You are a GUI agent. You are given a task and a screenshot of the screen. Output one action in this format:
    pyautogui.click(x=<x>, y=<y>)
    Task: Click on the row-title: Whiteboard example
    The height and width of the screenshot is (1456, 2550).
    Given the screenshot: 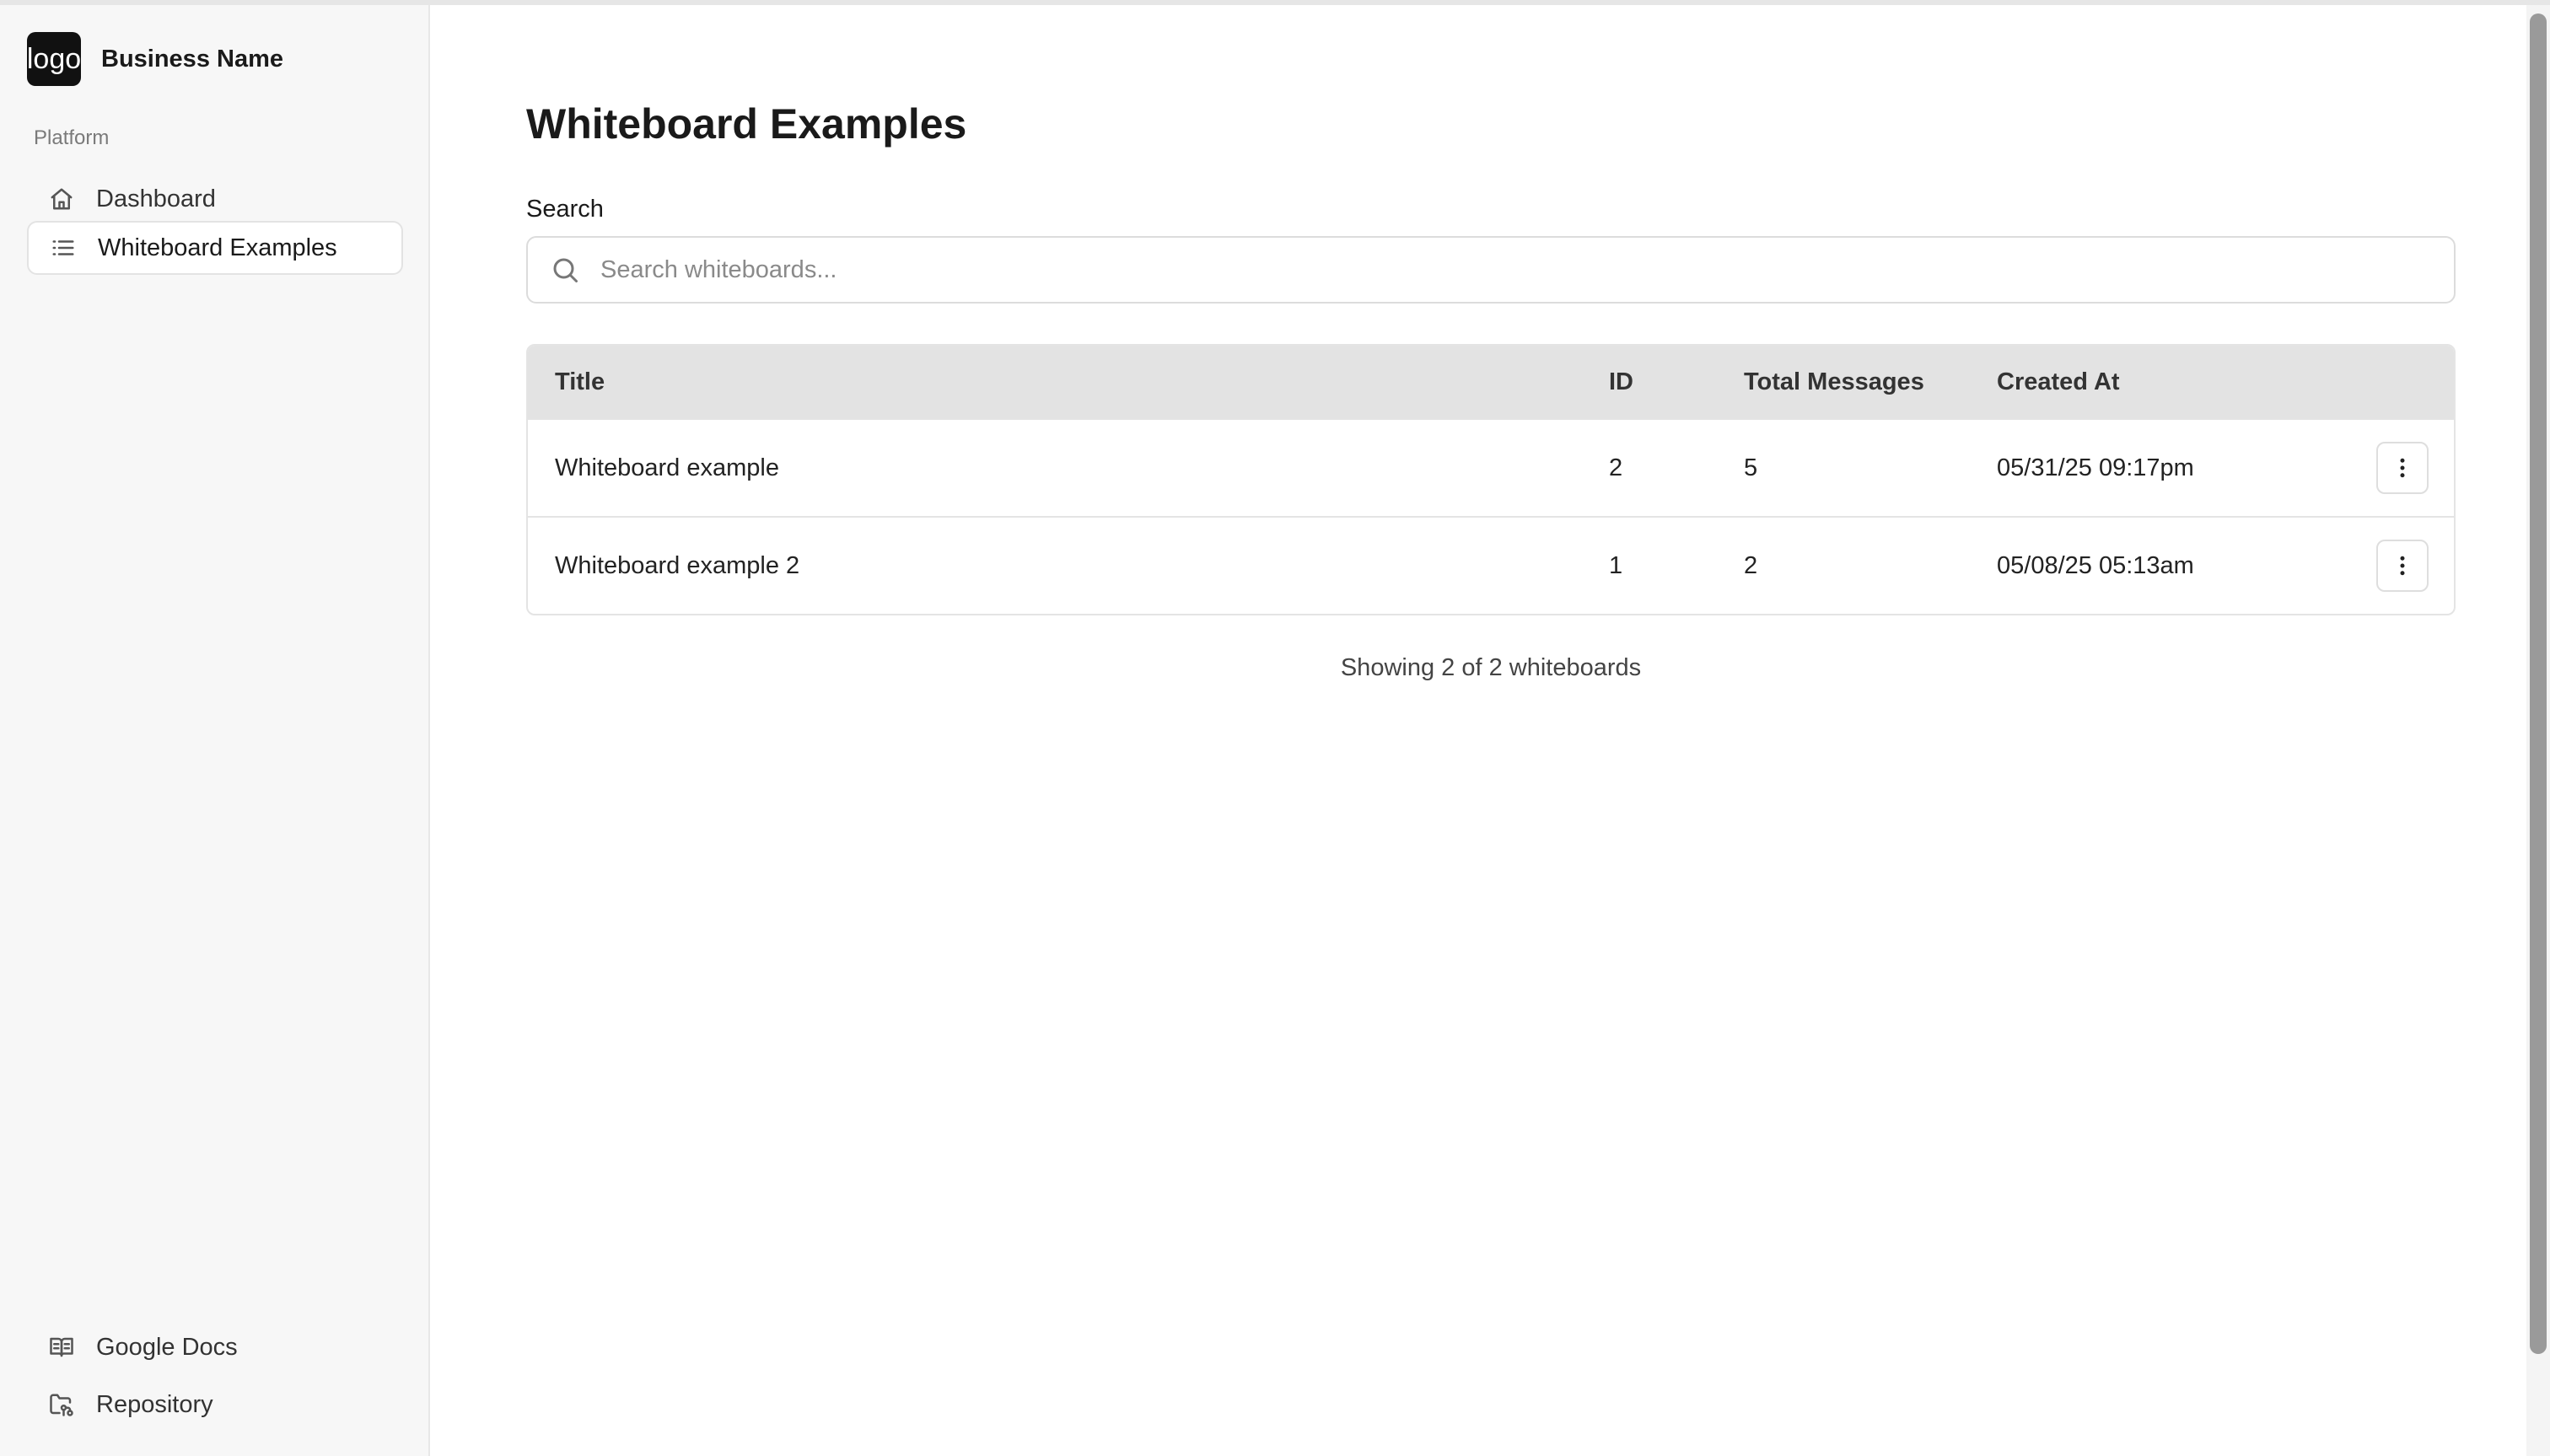 What is the action you would take?
    pyautogui.click(x=667, y=467)
    